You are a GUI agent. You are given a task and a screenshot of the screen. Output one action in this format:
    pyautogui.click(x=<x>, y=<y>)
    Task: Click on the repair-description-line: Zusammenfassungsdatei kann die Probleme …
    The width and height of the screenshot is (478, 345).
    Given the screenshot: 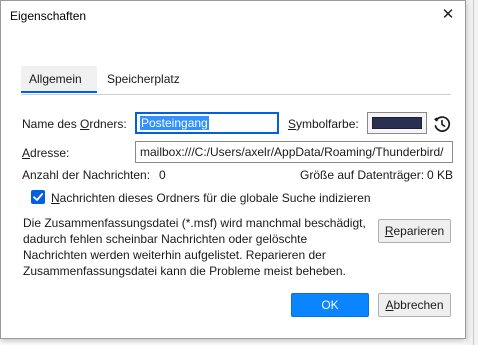 What is the action you would take?
    pyautogui.click(x=184, y=271)
    